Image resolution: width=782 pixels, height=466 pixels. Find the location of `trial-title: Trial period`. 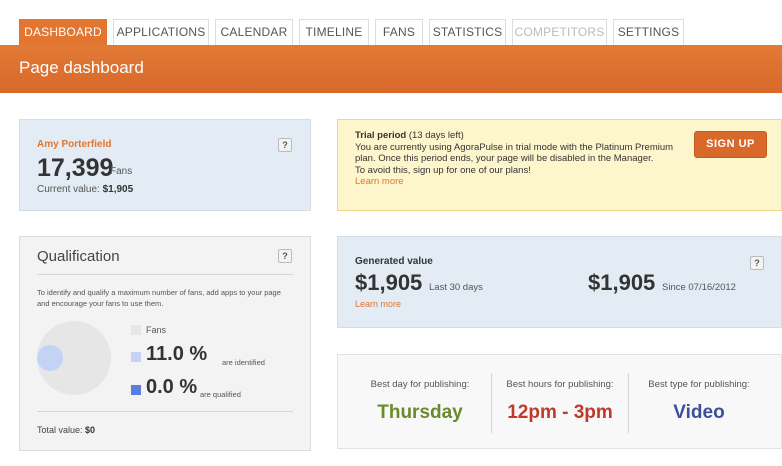

trial-title: Trial period is located at coordinates (381, 135).